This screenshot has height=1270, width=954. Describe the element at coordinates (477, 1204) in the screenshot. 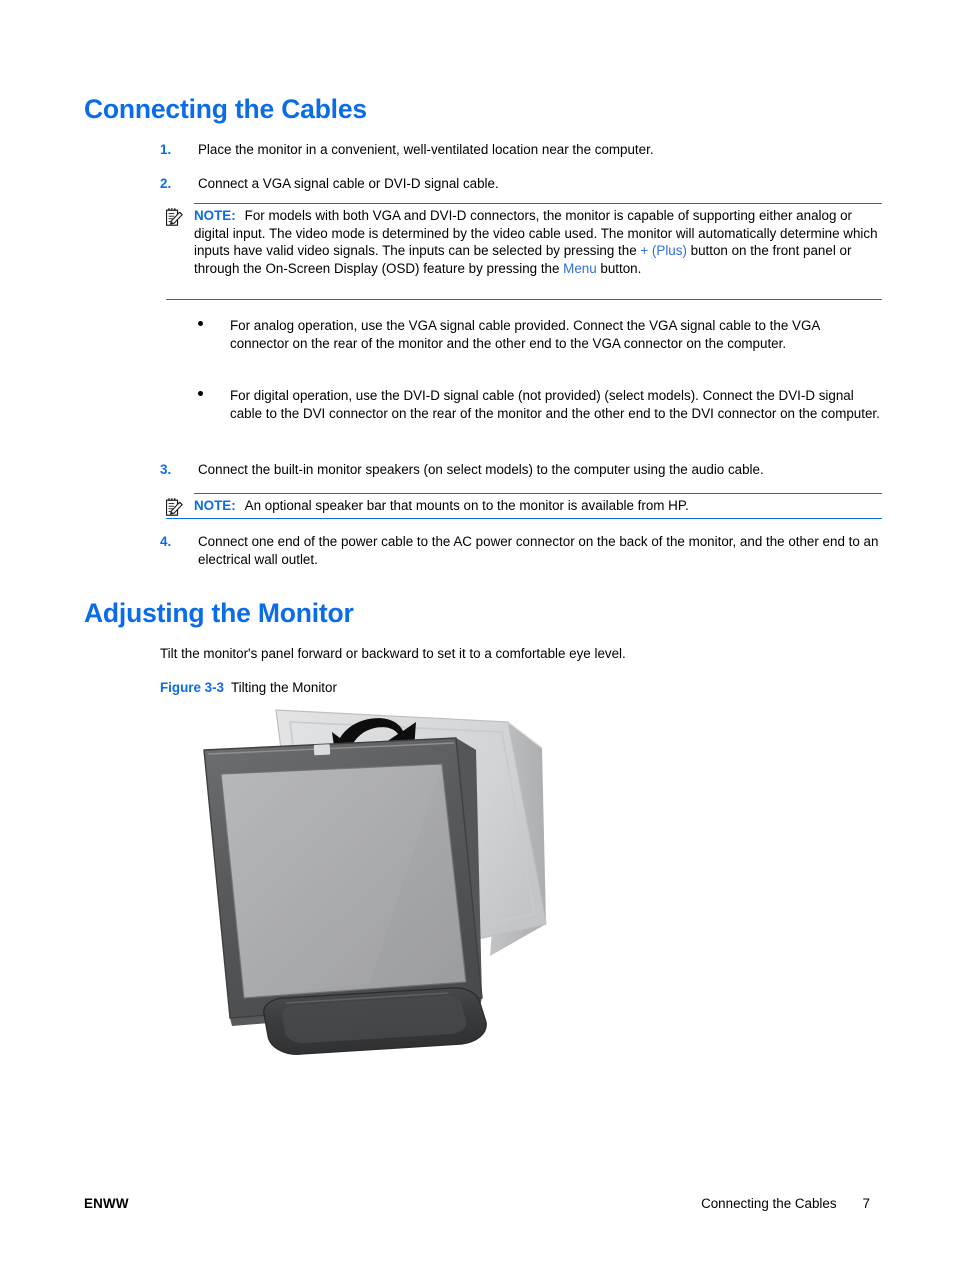

I see `page-footer: ENWW Connecting the Cables 7` at that location.